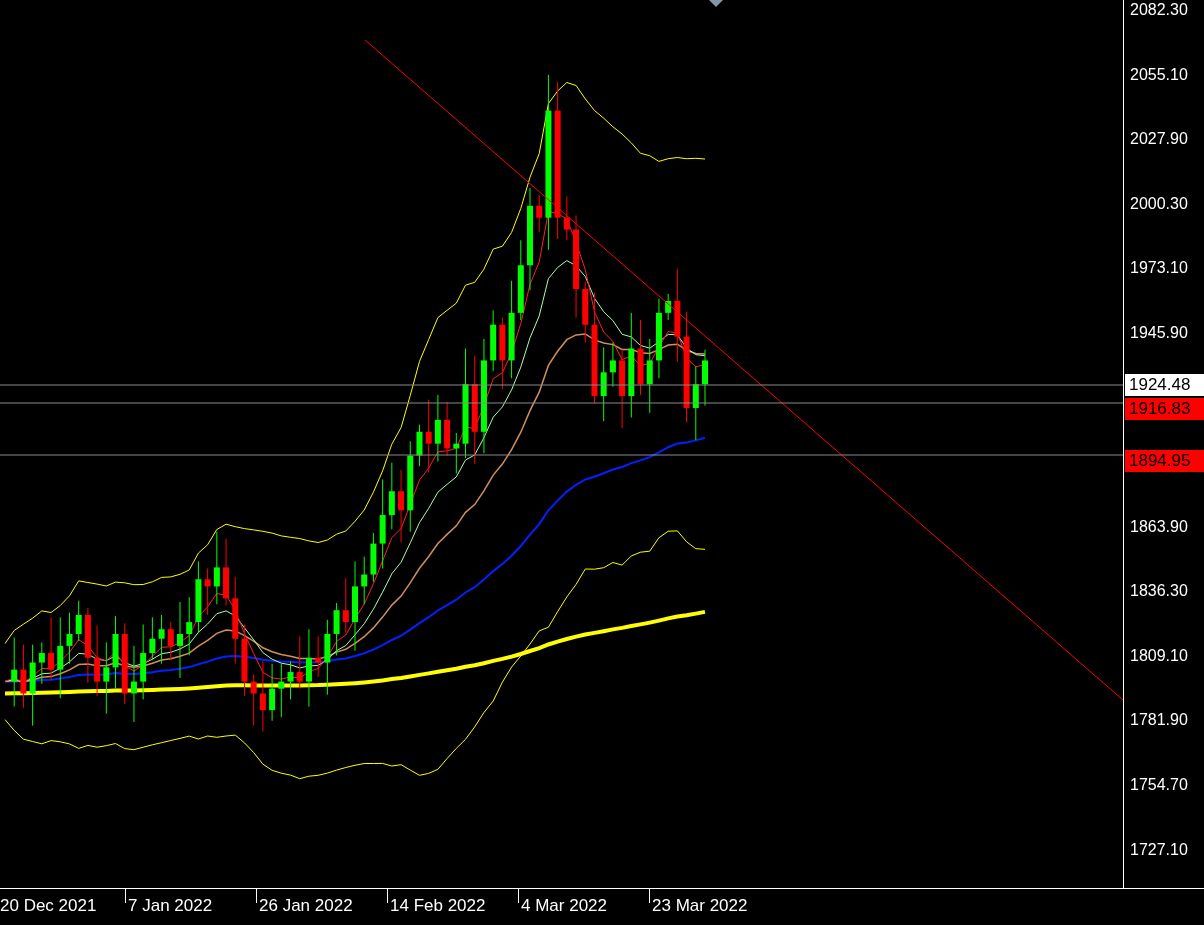  What do you see at coordinates (1164, 461) in the screenshot?
I see `price-tag: 1894.95` at bounding box center [1164, 461].